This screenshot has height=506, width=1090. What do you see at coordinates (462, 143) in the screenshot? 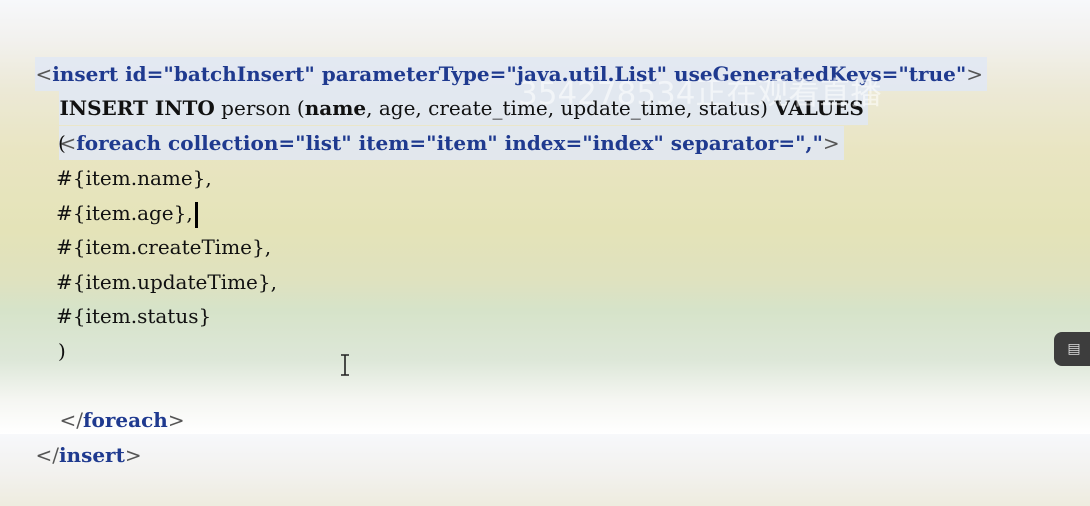
I see `item-value: "item"` at bounding box center [462, 143].